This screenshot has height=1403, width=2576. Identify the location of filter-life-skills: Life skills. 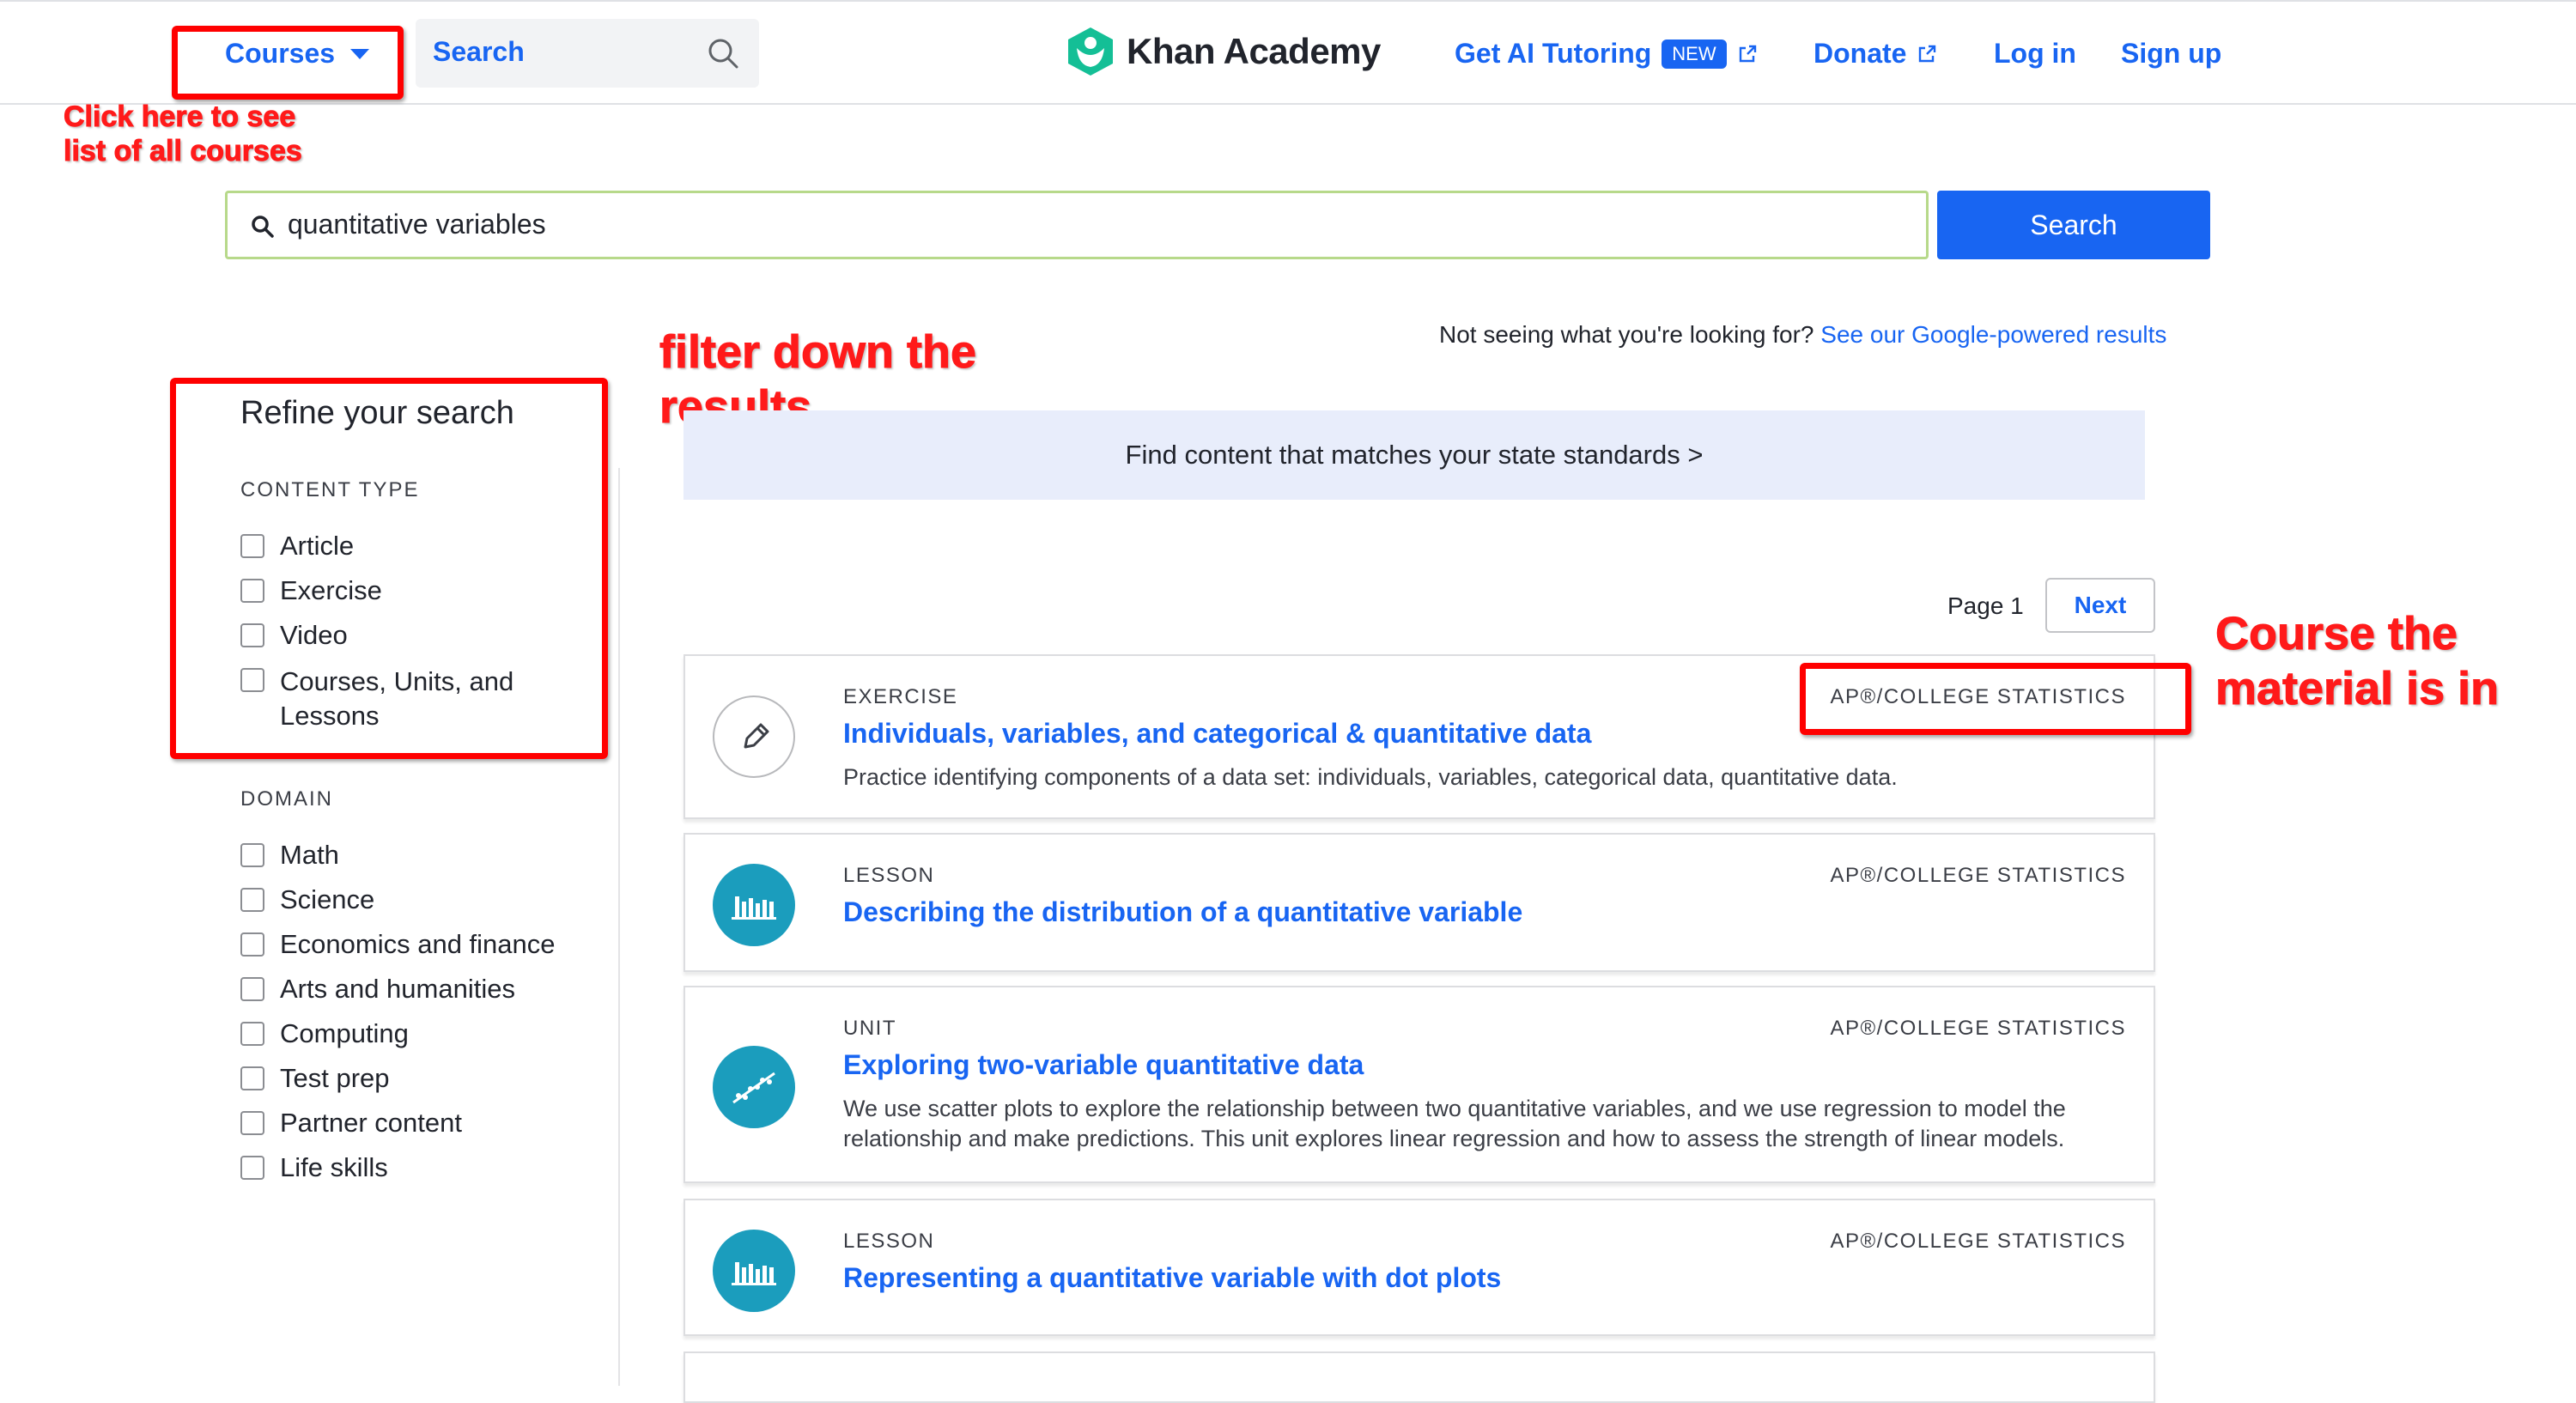
(314, 1167).